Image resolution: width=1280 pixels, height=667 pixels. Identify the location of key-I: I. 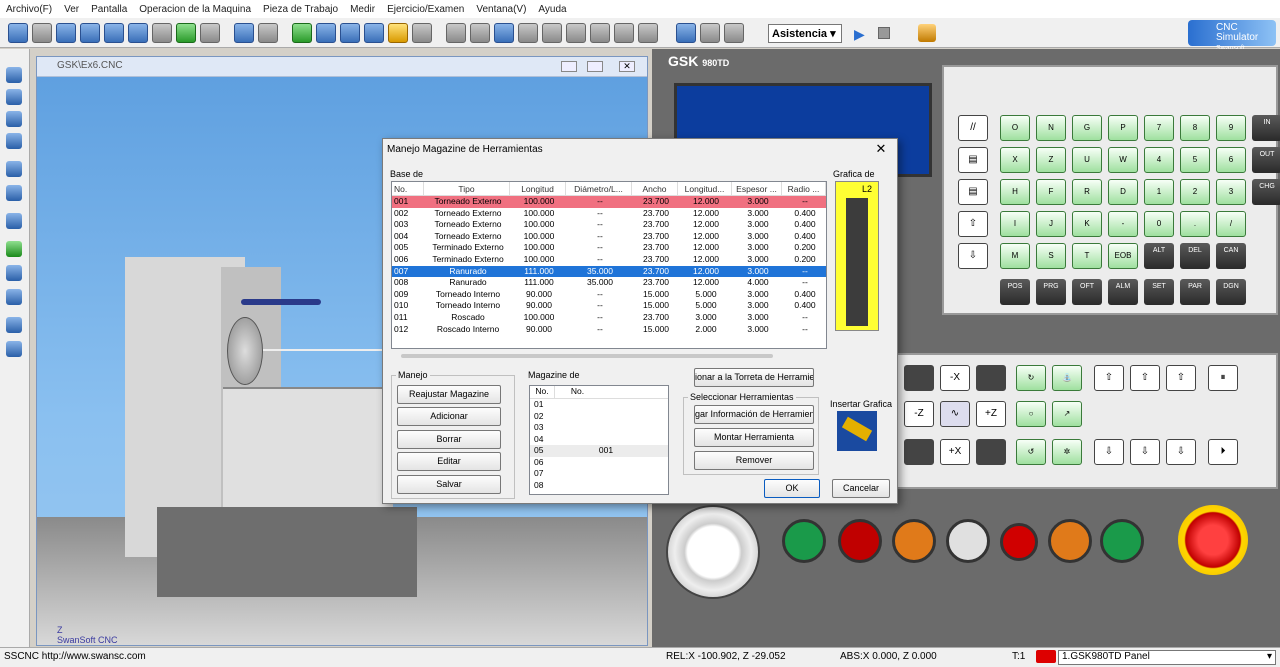
(1015, 224).